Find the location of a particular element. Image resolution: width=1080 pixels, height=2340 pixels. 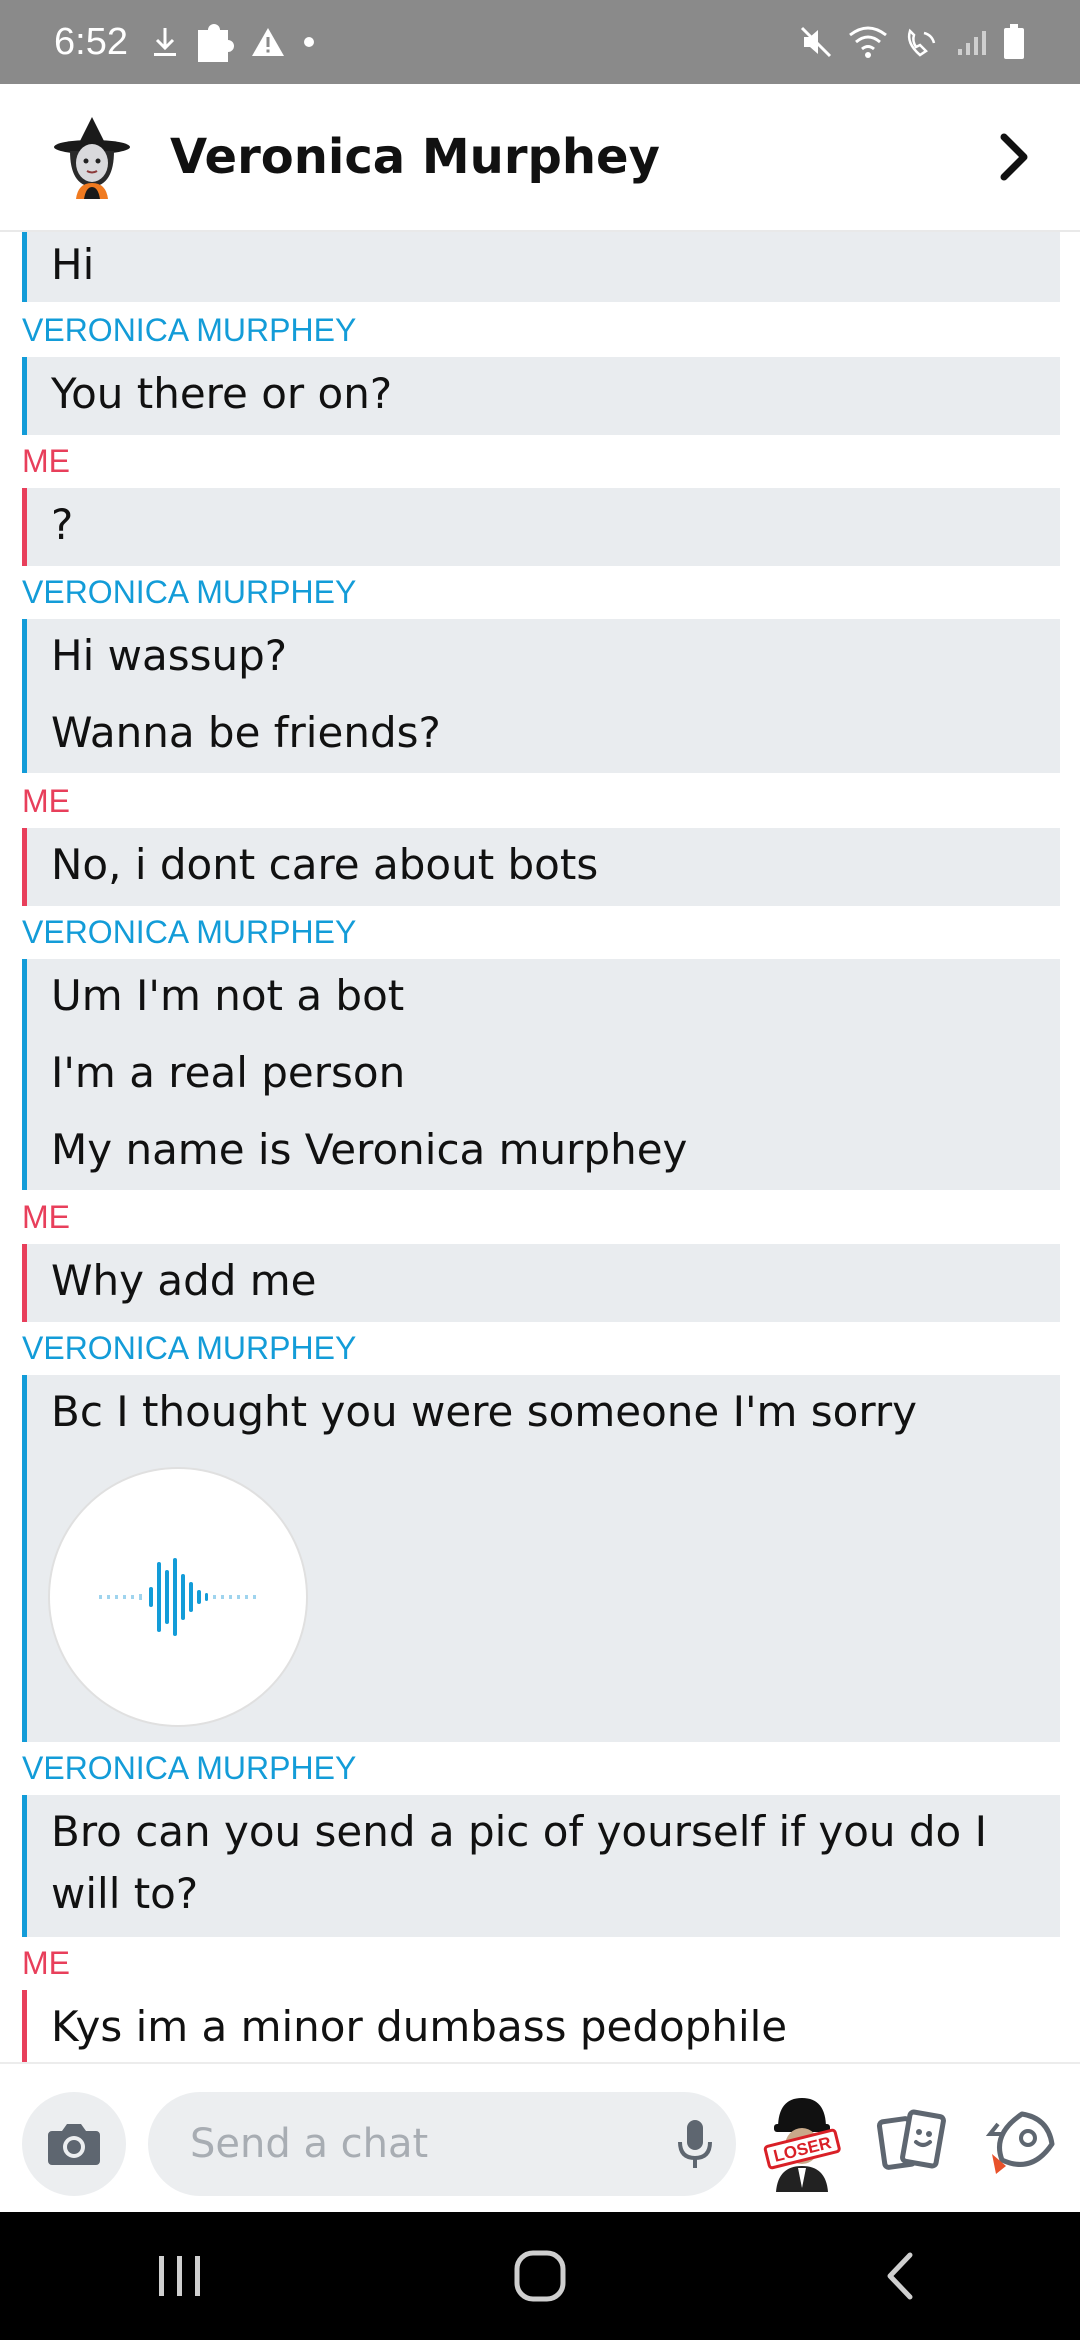

mute-icon is located at coordinates (816, 42).